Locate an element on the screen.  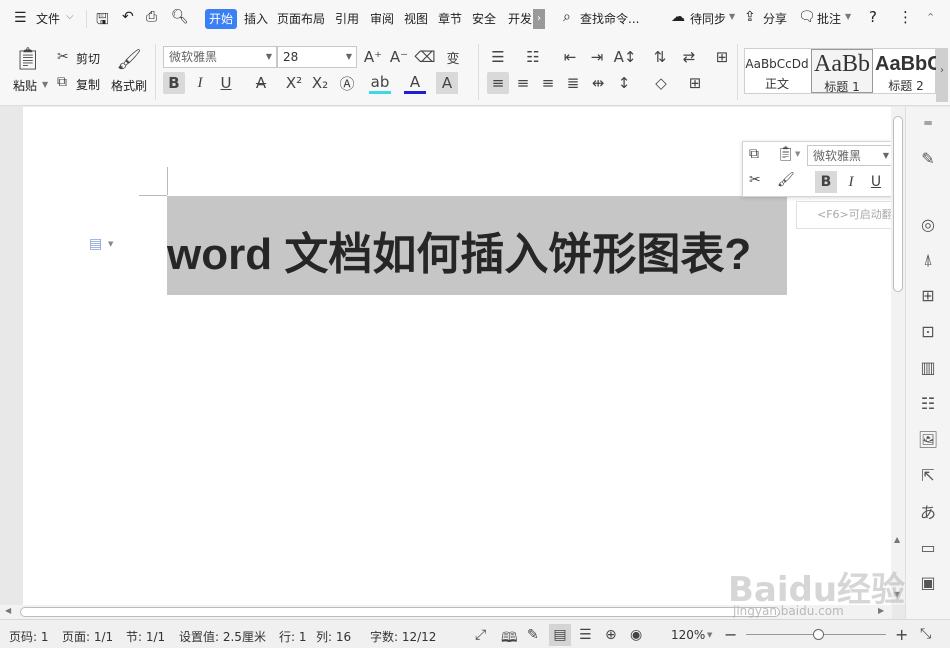
font-size-select: 28 ▼ is located at coordinates (317, 57).